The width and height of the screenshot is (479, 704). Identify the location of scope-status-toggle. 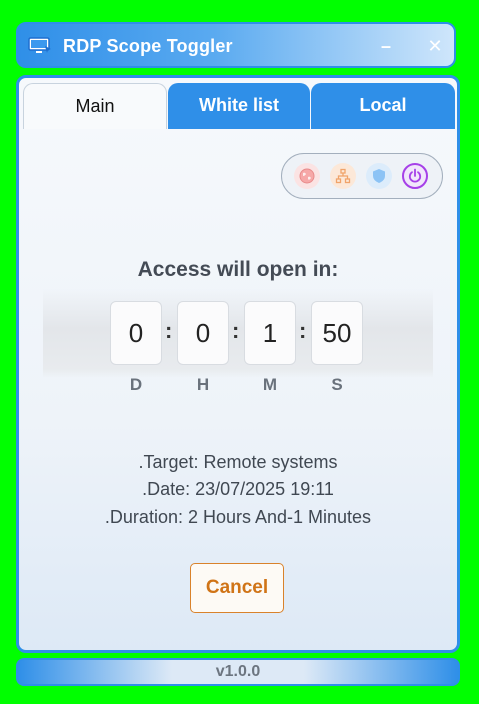
(362, 176).